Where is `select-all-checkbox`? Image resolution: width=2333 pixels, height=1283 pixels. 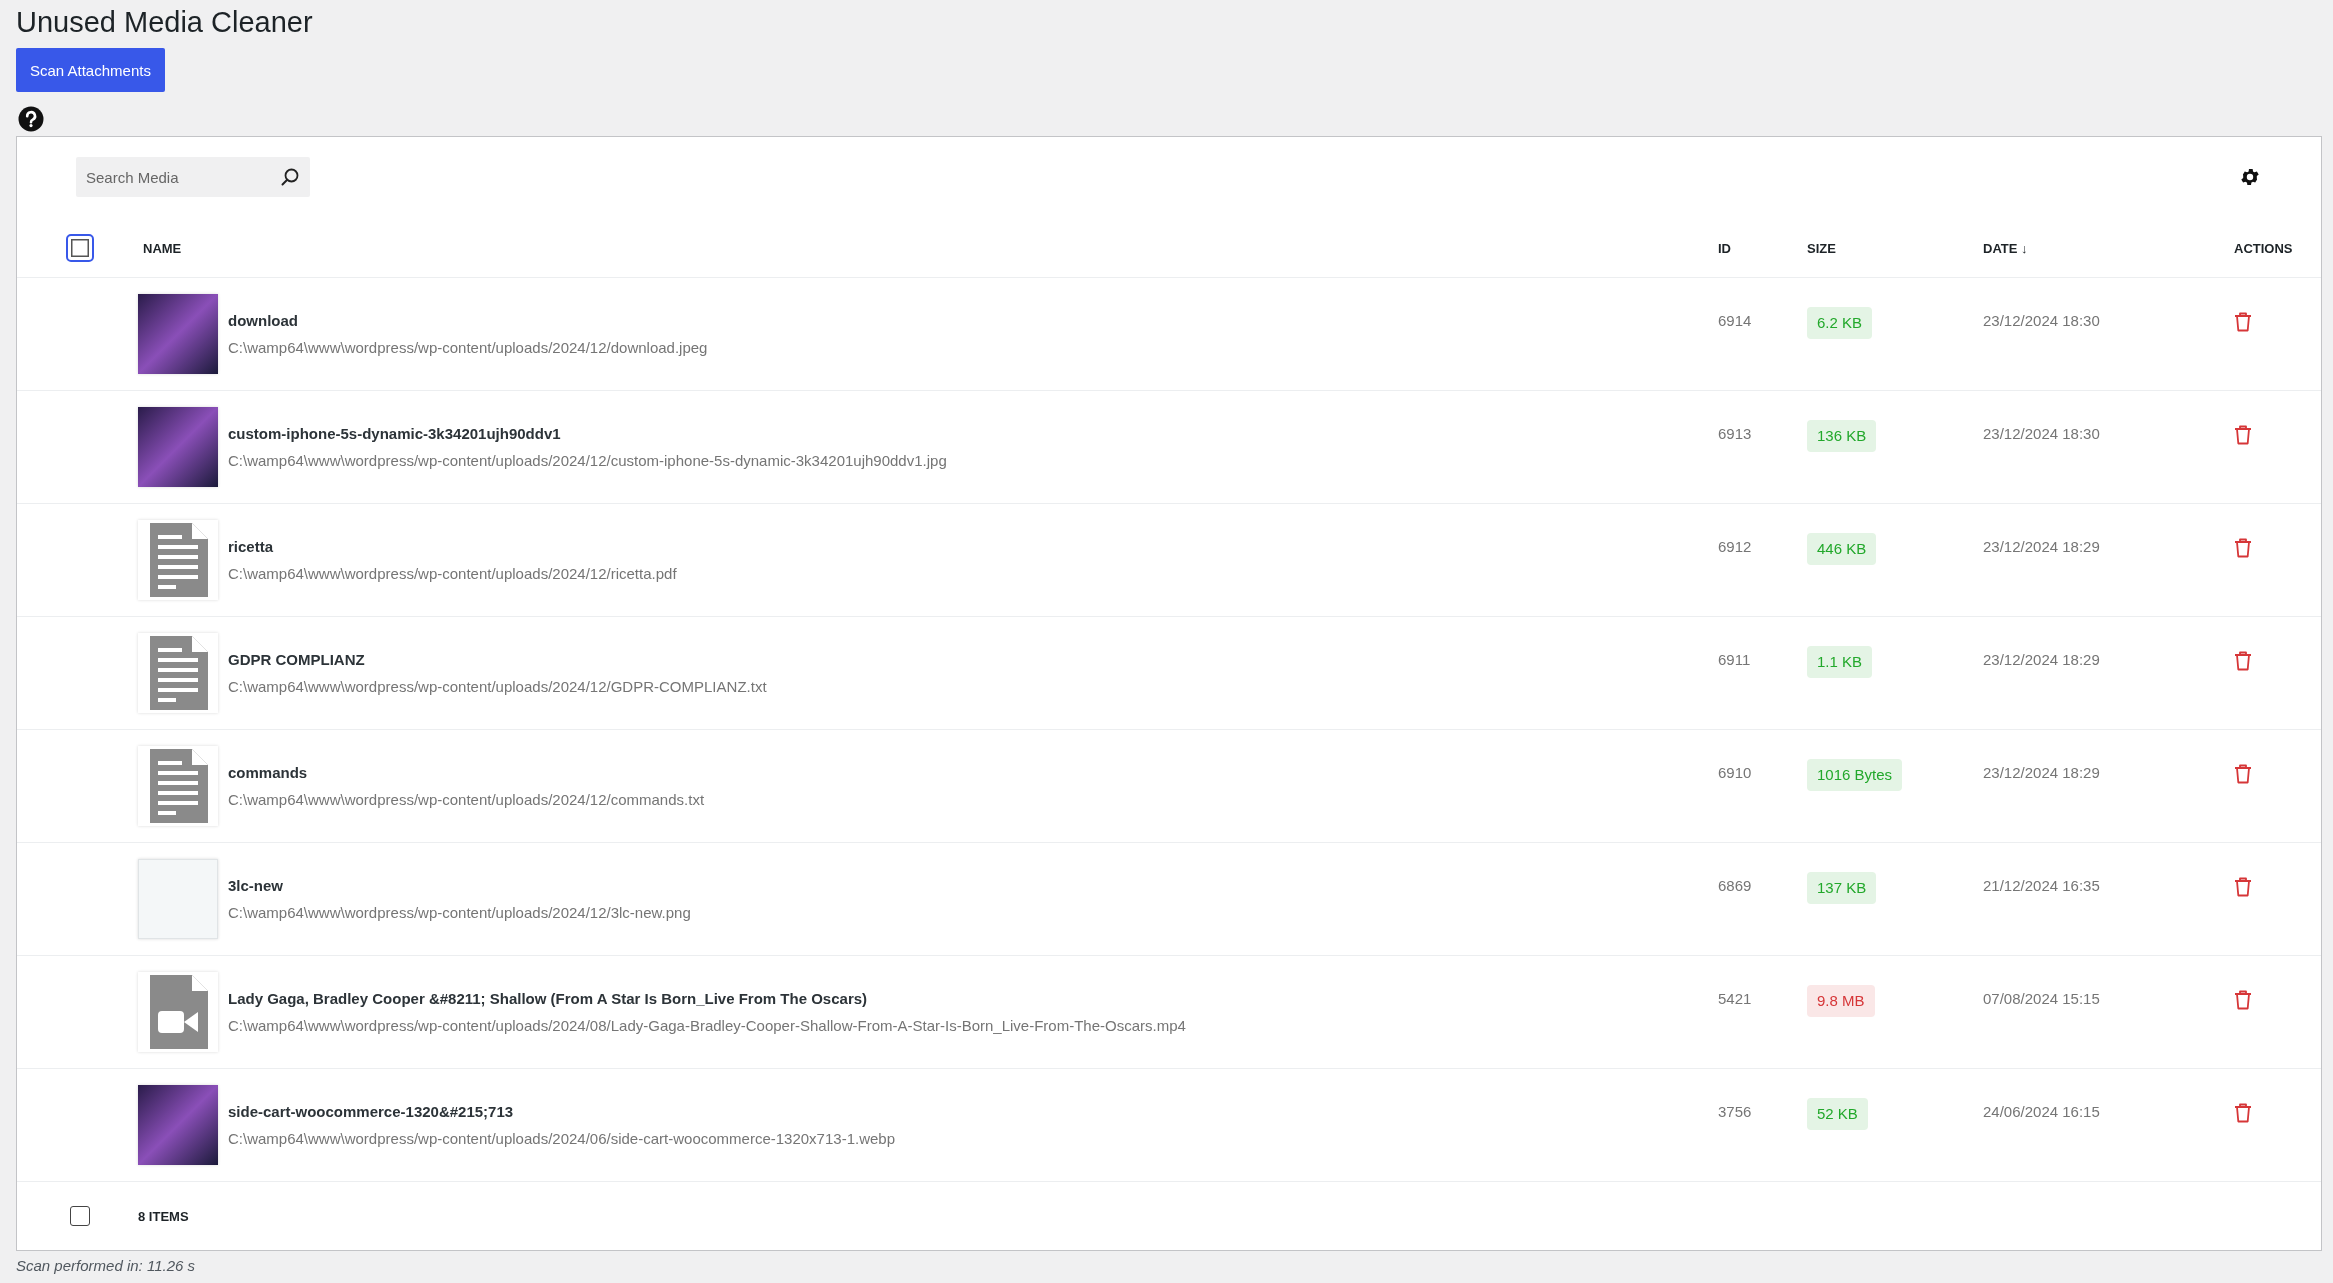 select-all-checkbox is located at coordinates (79, 1216).